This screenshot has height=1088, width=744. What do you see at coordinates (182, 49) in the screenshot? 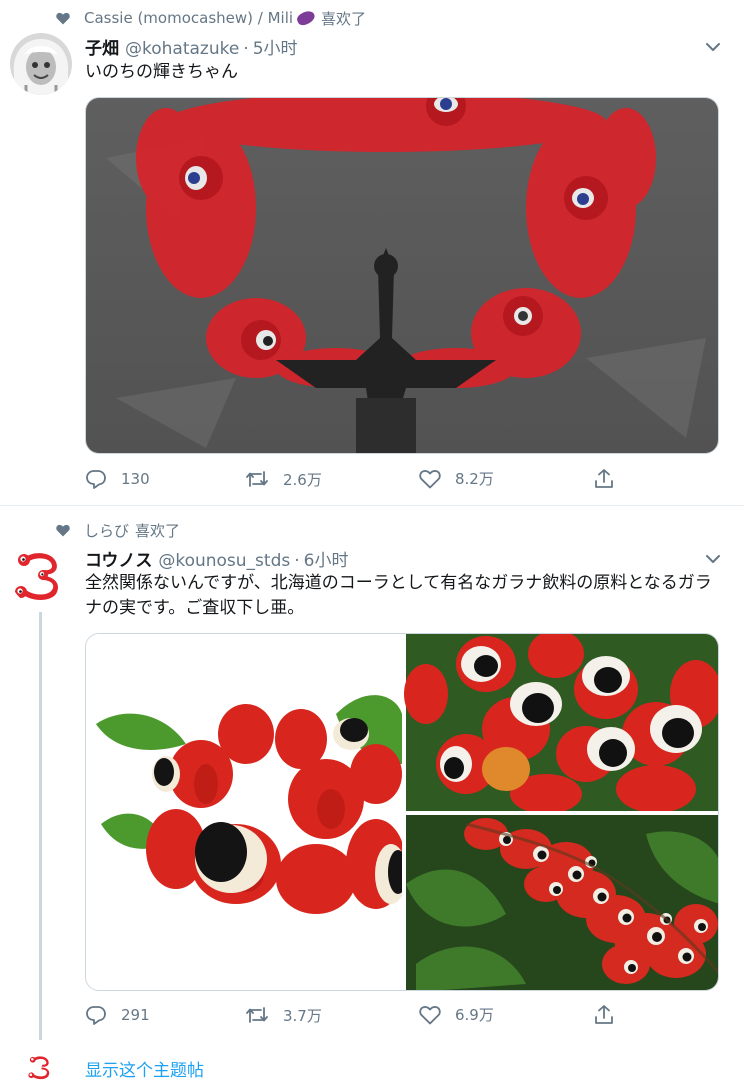
I see `user-handle: @kohatazuke` at bounding box center [182, 49].